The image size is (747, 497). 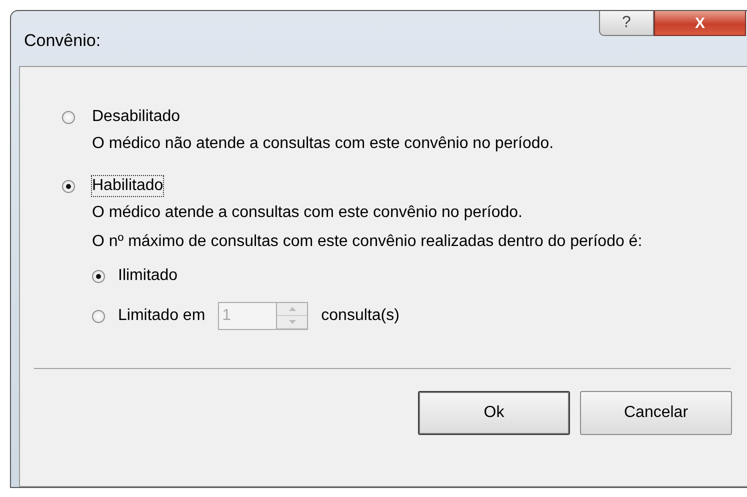 I want to click on help-button: ?, so click(x=626, y=23).